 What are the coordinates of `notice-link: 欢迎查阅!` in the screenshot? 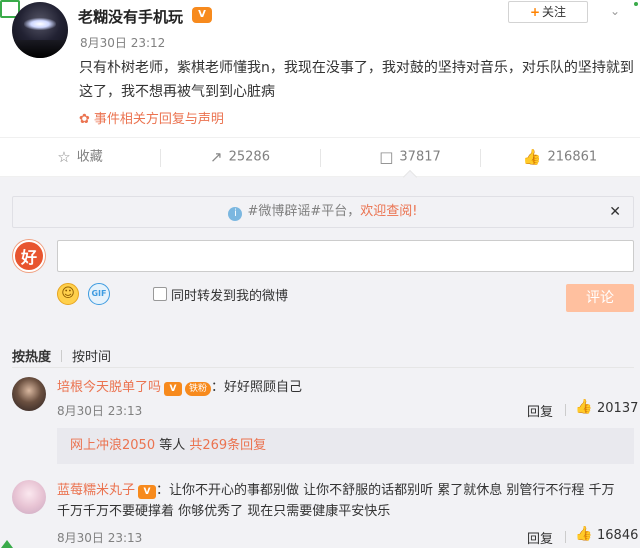 It's located at (388, 211).